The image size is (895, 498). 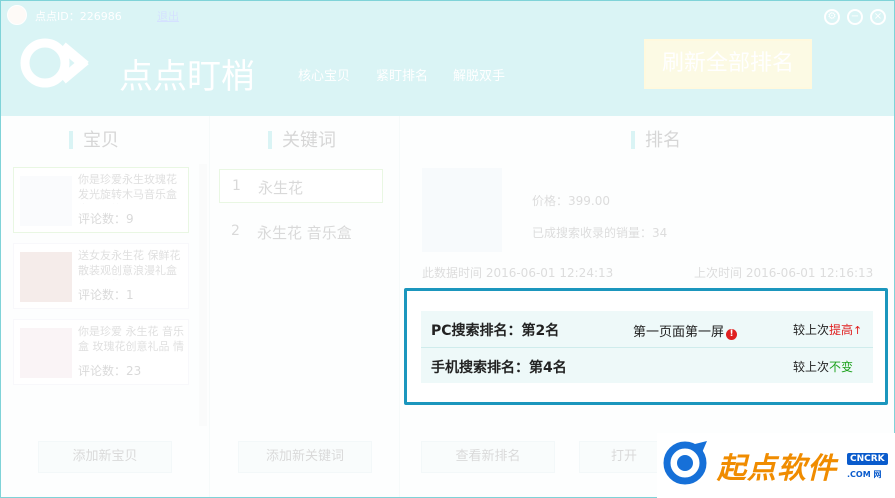 What do you see at coordinates (855, 17) in the screenshot?
I see `minimize-icon: −` at bounding box center [855, 17].